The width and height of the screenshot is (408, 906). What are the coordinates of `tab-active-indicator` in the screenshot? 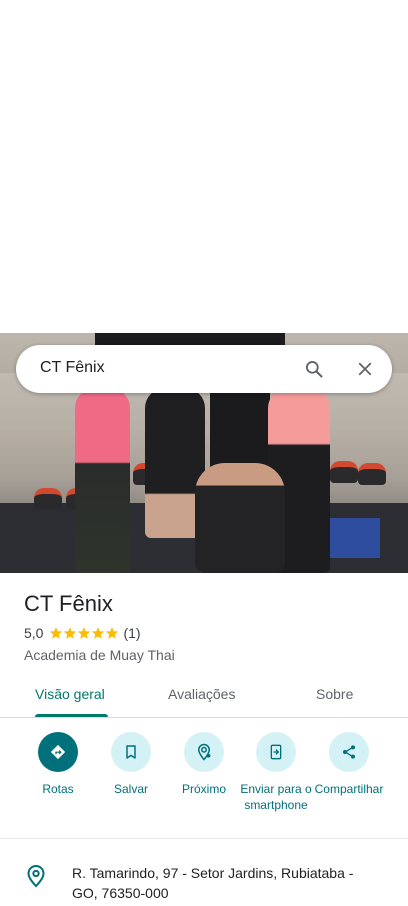 It's located at (71, 715).